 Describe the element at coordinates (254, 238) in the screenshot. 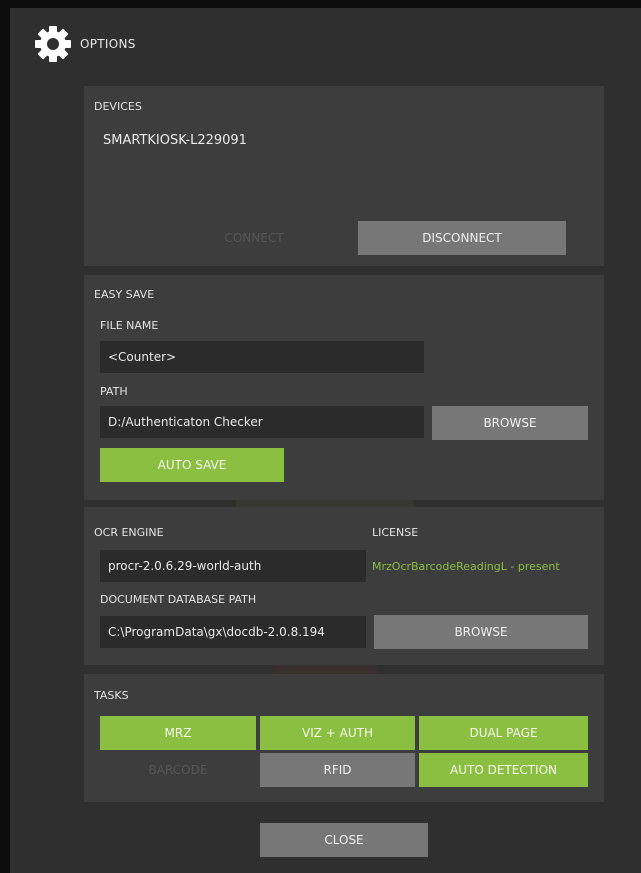

I see `connect-button: CONNECT` at that location.